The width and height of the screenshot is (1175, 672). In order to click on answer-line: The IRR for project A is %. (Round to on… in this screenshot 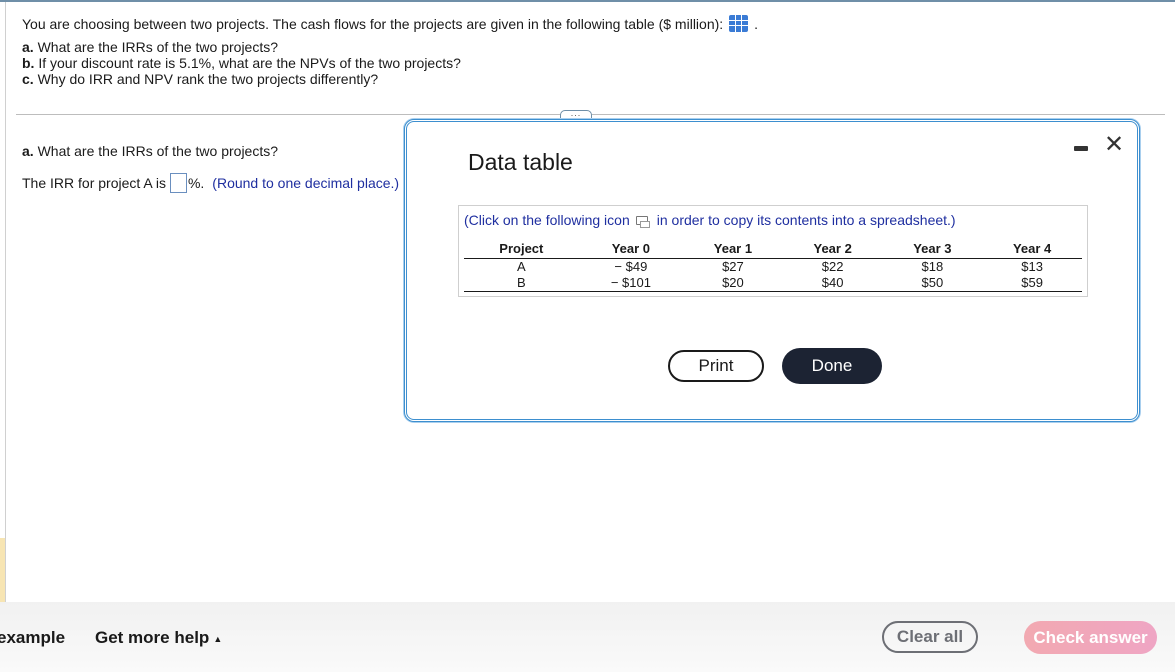, I will do `click(210, 183)`.